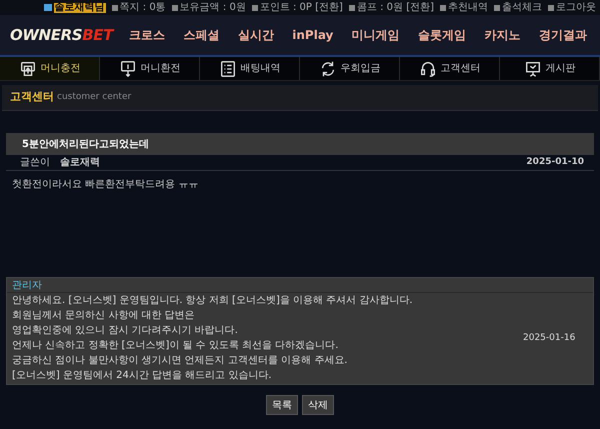  Describe the element at coordinates (80, 163) in the screenshot. I see `author-name: 솔로재력` at that location.